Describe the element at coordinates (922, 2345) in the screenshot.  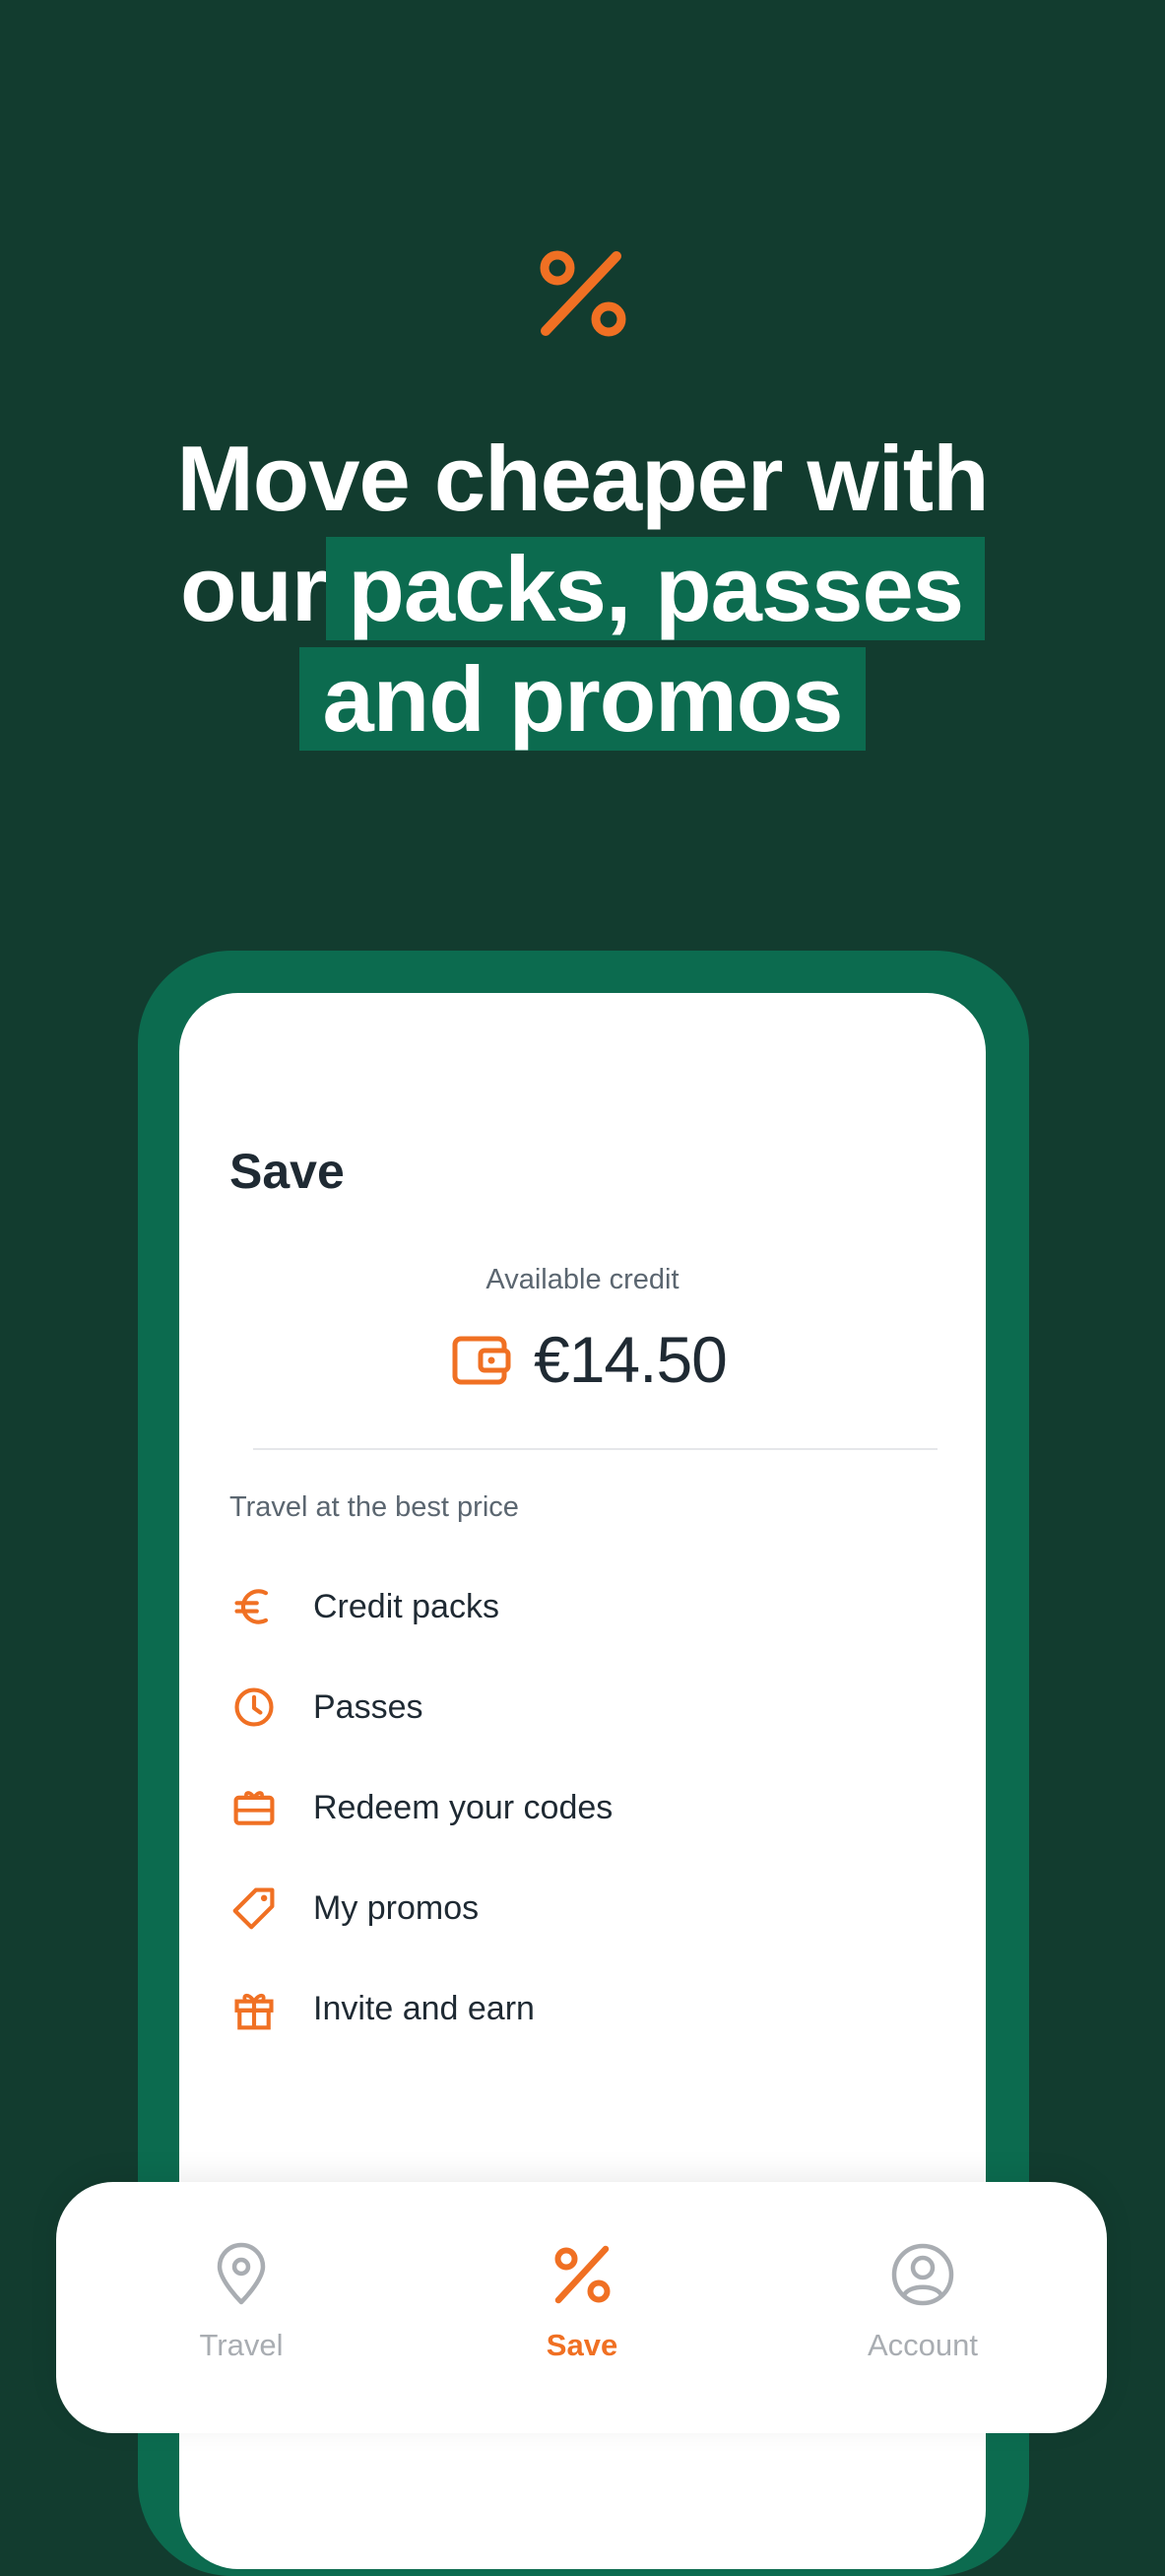
I see `nav-label: Account` at that location.